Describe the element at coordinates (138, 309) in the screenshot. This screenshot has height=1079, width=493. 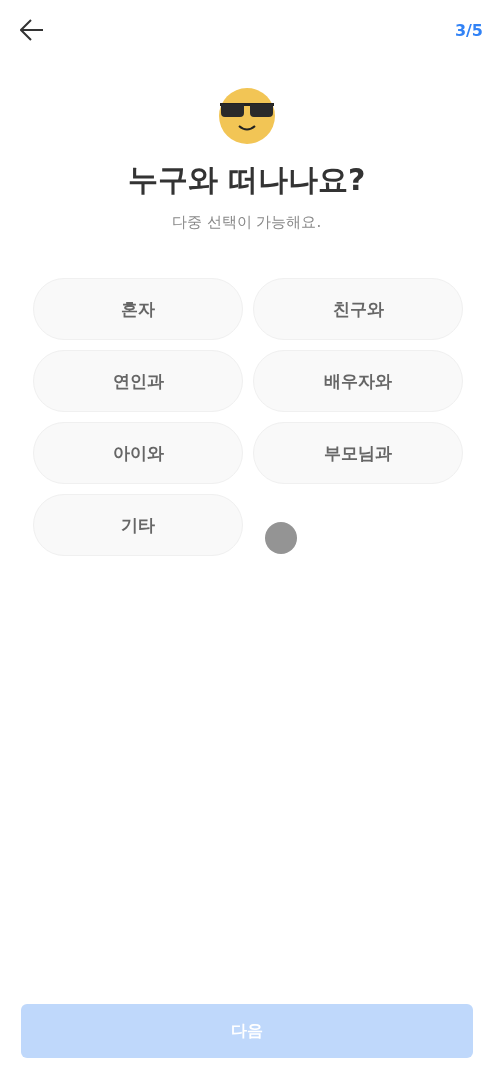
I see `option-chip: 혼자` at that location.